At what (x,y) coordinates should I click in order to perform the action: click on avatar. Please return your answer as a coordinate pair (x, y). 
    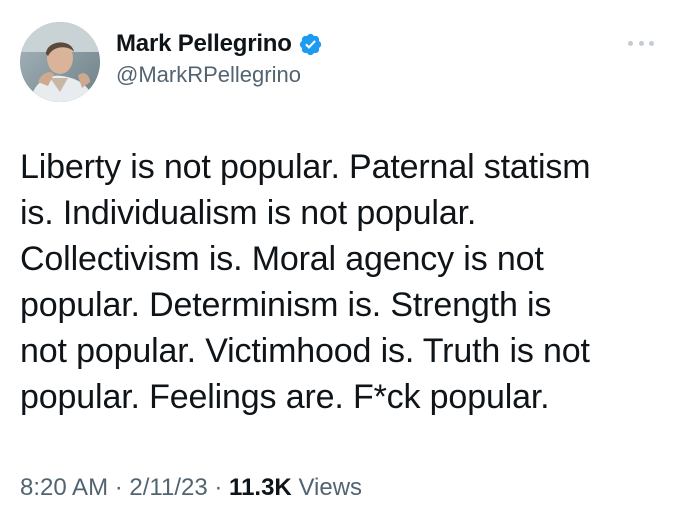
    Looking at the image, I should click on (60, 62).